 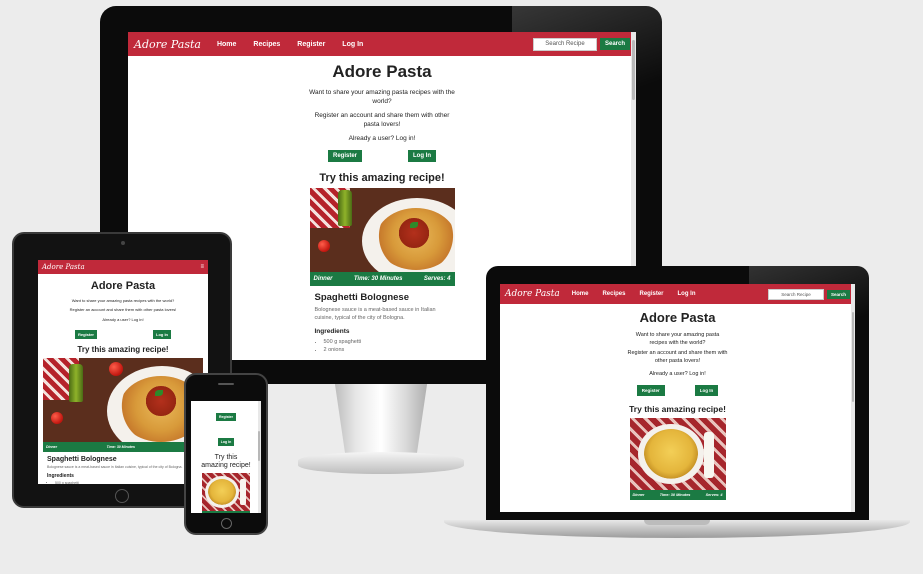 What do you see at coordinates (226, 465) in the screenshot?
I see `phone-heading-line-2: amazing recipe!` at bounding box center [226, 465].